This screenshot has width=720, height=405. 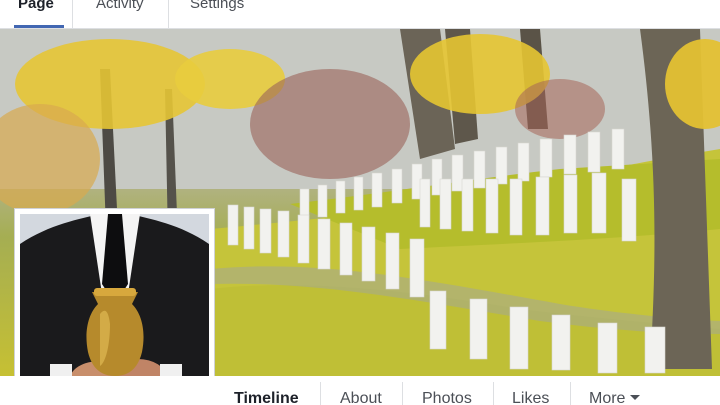 I want to click on nav-more: More, so click(x=615, y=397).